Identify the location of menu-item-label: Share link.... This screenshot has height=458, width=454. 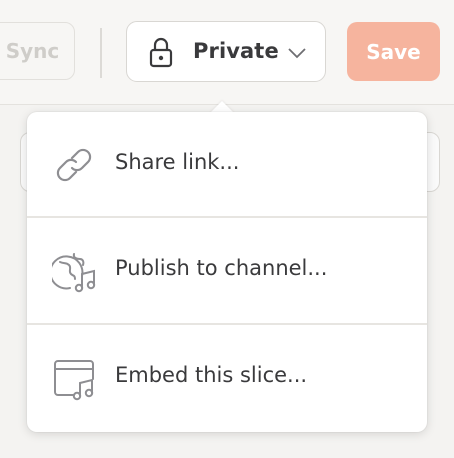
(177, 162).